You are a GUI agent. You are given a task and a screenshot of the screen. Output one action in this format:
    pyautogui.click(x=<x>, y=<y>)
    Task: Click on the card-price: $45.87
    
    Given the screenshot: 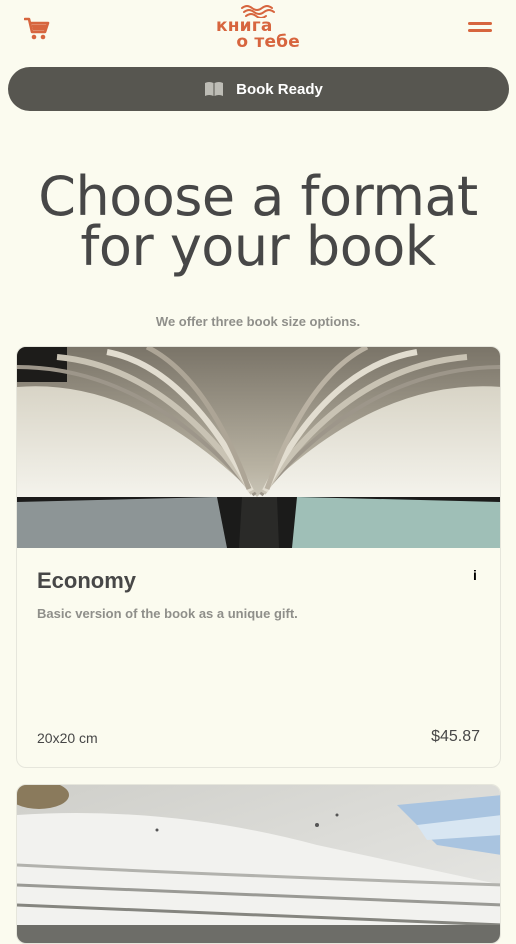 What is the action you would take?
    pyautogui.click(x=455, y=736)
    